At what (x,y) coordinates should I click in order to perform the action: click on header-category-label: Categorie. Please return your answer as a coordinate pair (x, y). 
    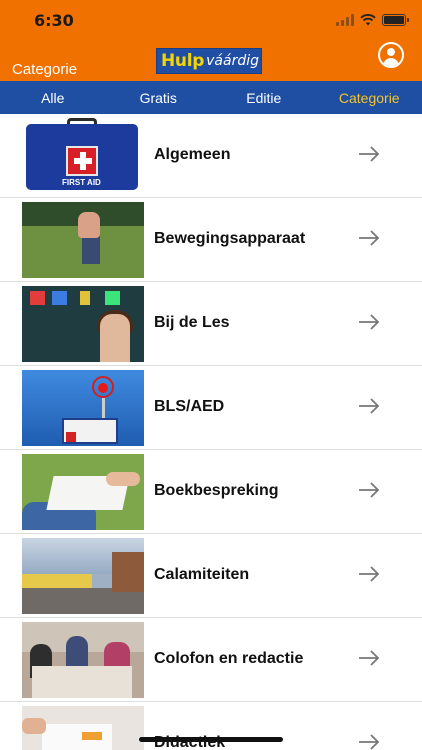
    Looking at the image, I should click on (45, 69).